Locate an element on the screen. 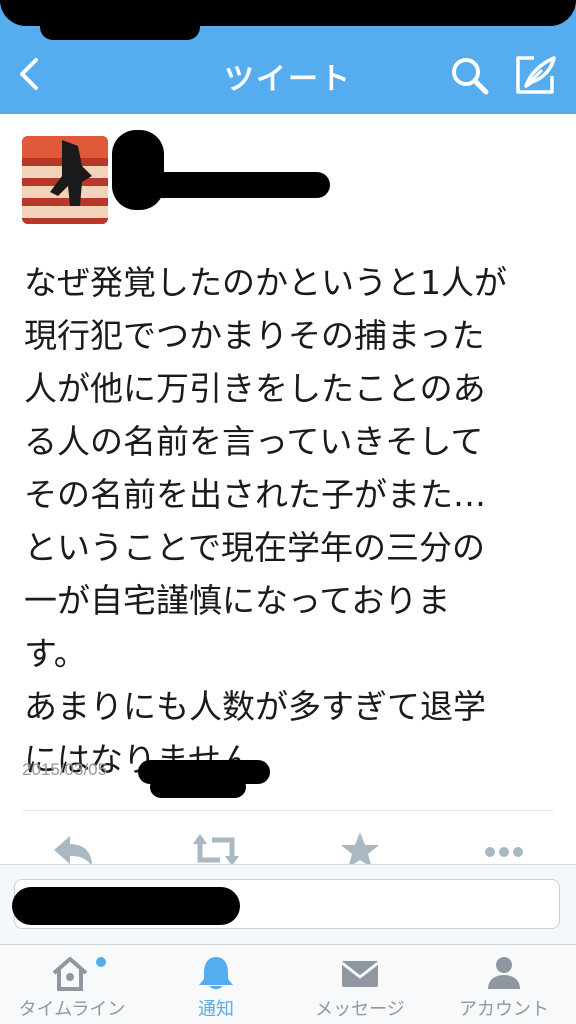 The height and width of the screenshot is (1024, 576). tab-timeline: タイムライン is located at coordinates (72, 984).